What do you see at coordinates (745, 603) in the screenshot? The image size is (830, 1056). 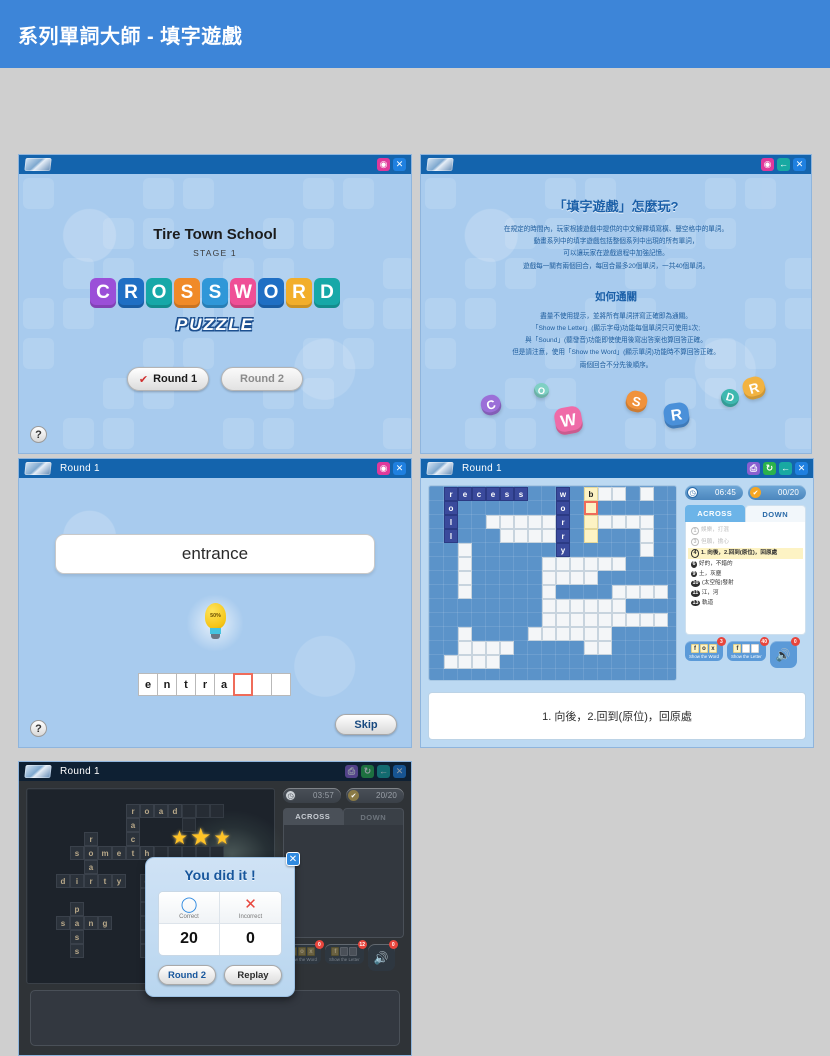 I see `clue-item: 13 軌道` at bounding box center [745, 603].